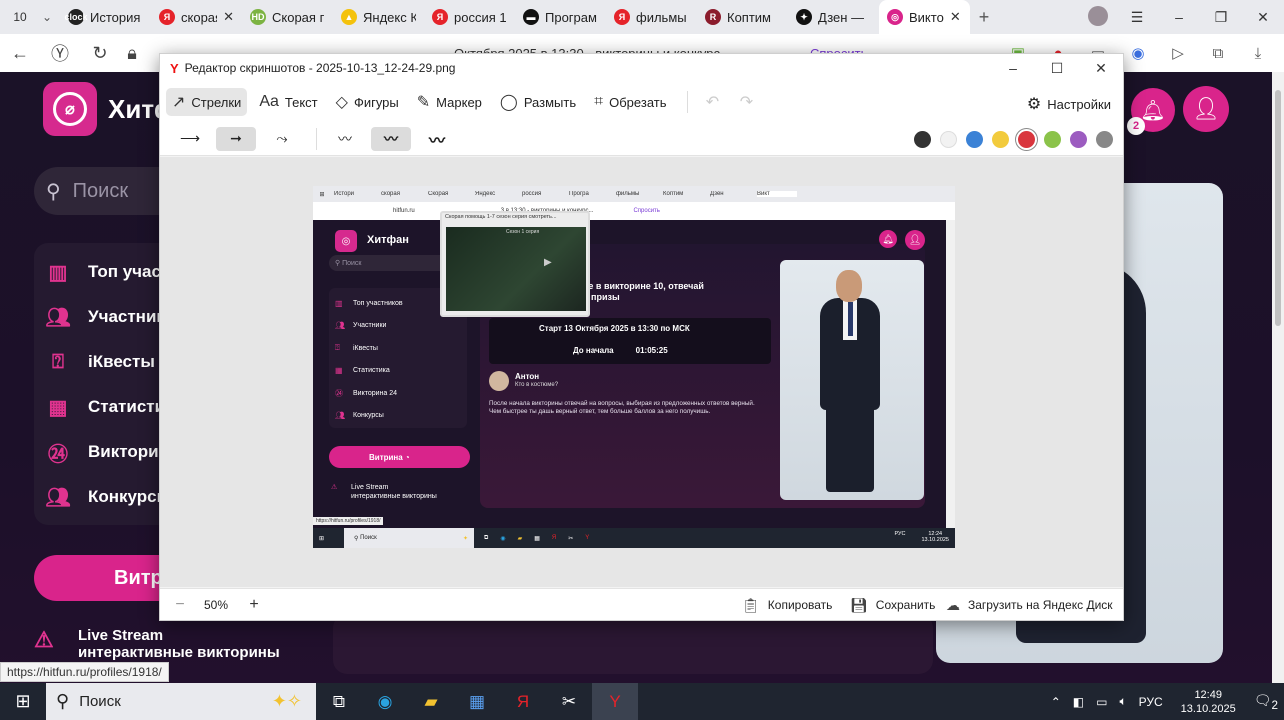 This screenshot has height=720, width=1284. What do you see at coordinates (286, 701) in the screenshot?
I see `sparkle-icon: ✦✧` at bounding box center [286, 701].